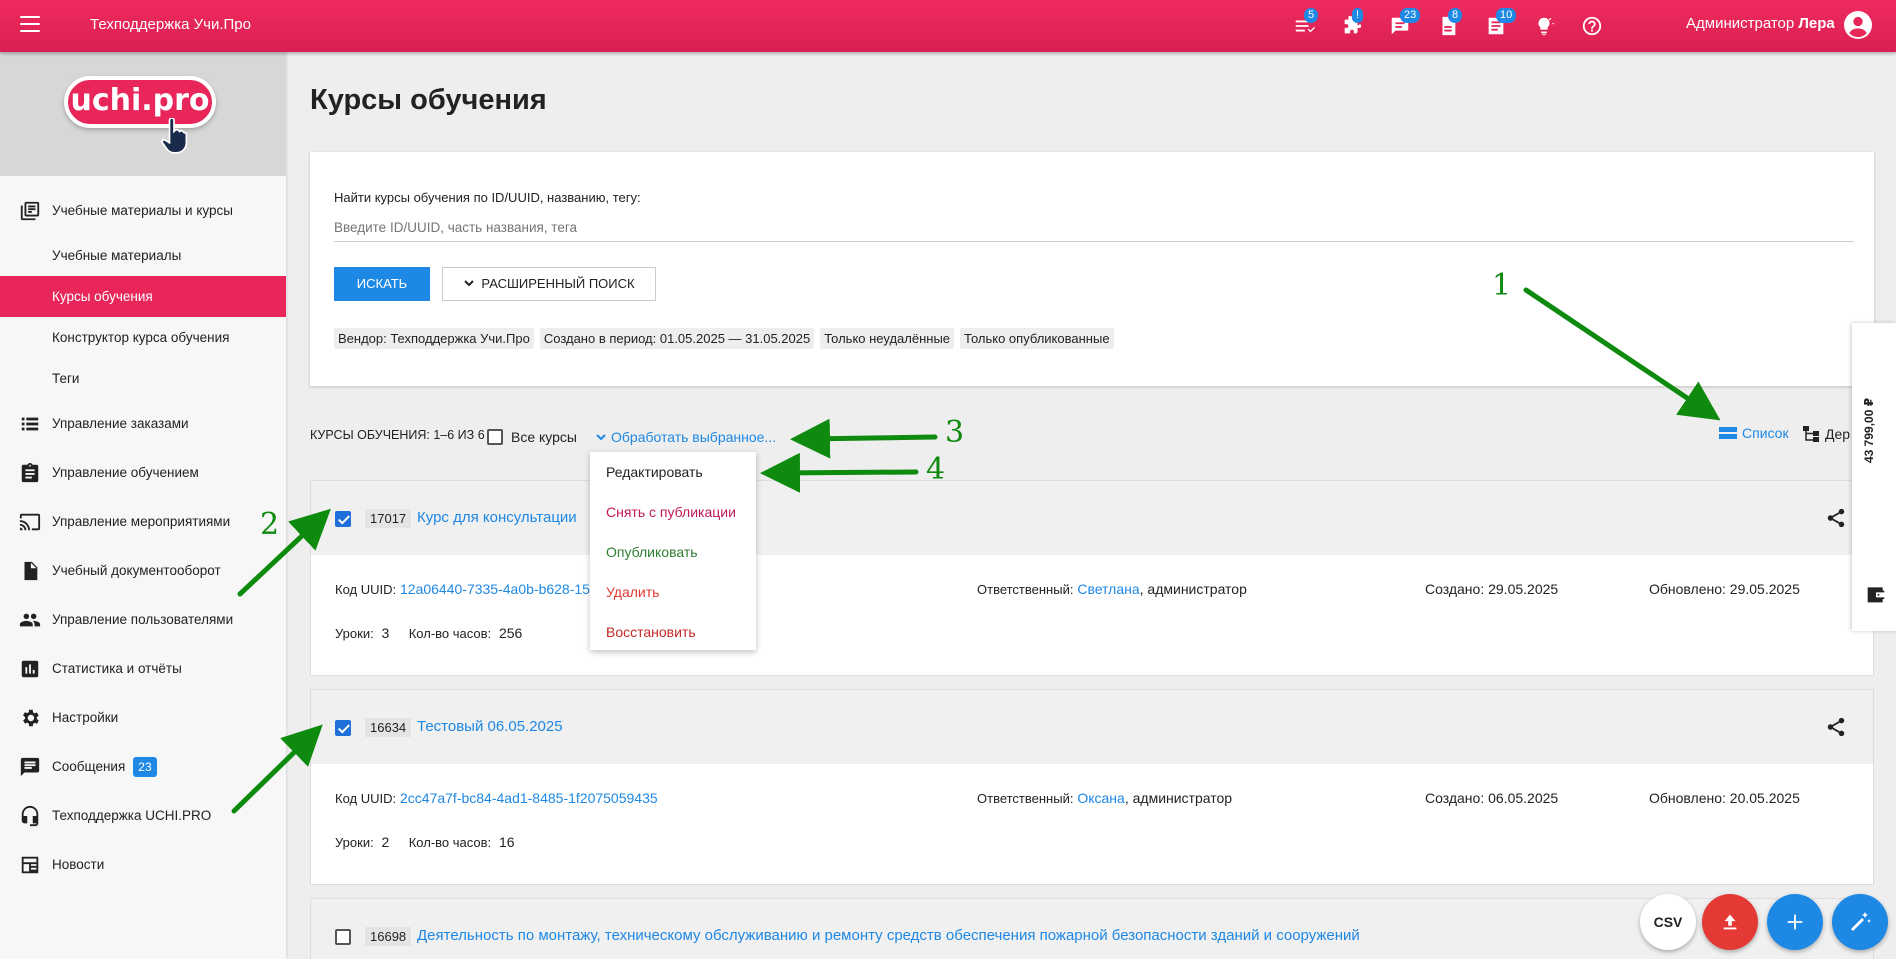 The image size is (1896, 959). What do you see at coordinates (1037, 338) in the screenshot?
I see `filter-chip: Только опубликованные` at bounding box center [1037, 338].